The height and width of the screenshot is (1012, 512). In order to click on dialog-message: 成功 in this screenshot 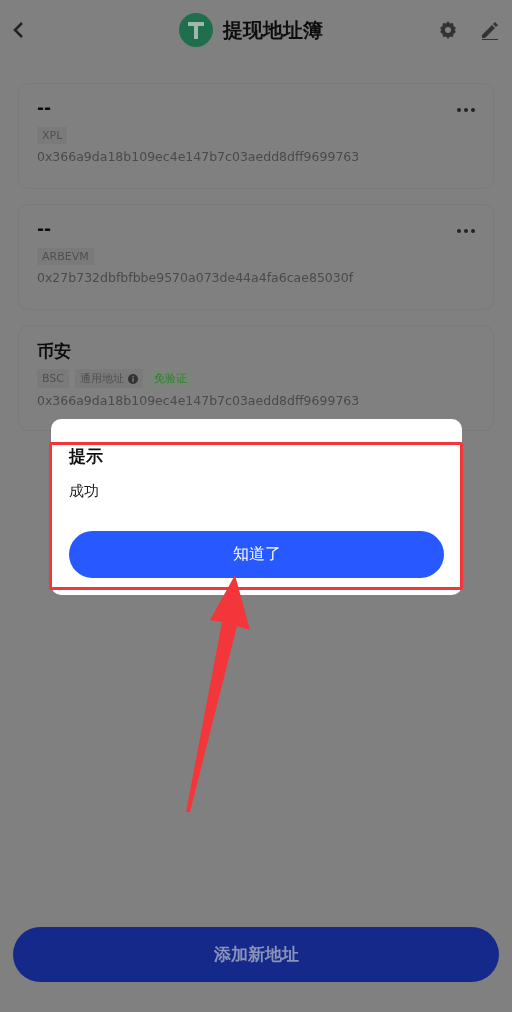, I will do `click(84, 491)`.